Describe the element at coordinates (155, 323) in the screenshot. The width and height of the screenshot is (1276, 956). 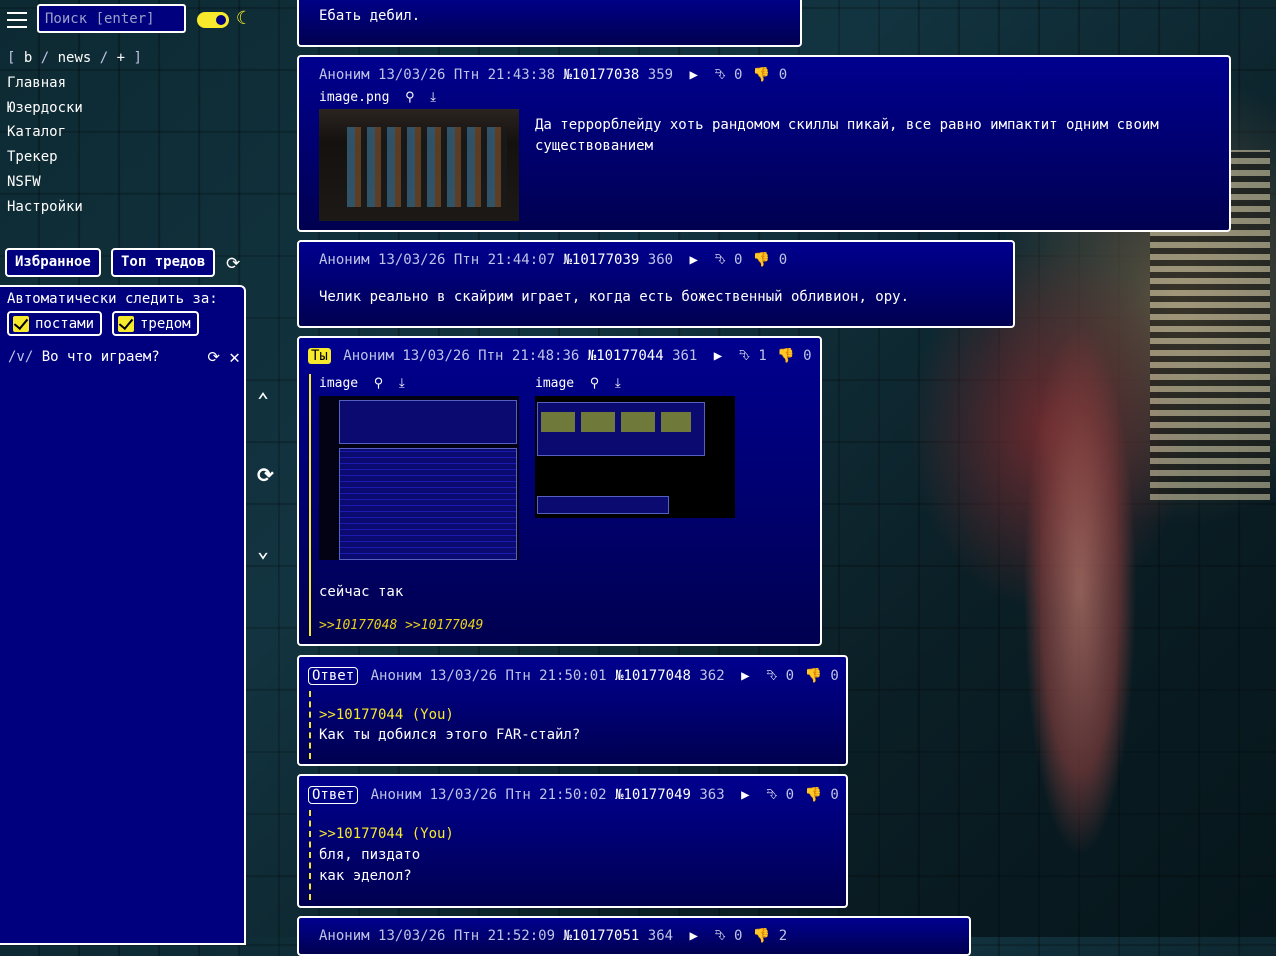
I see `checkbox-thread: тредом` at that location.